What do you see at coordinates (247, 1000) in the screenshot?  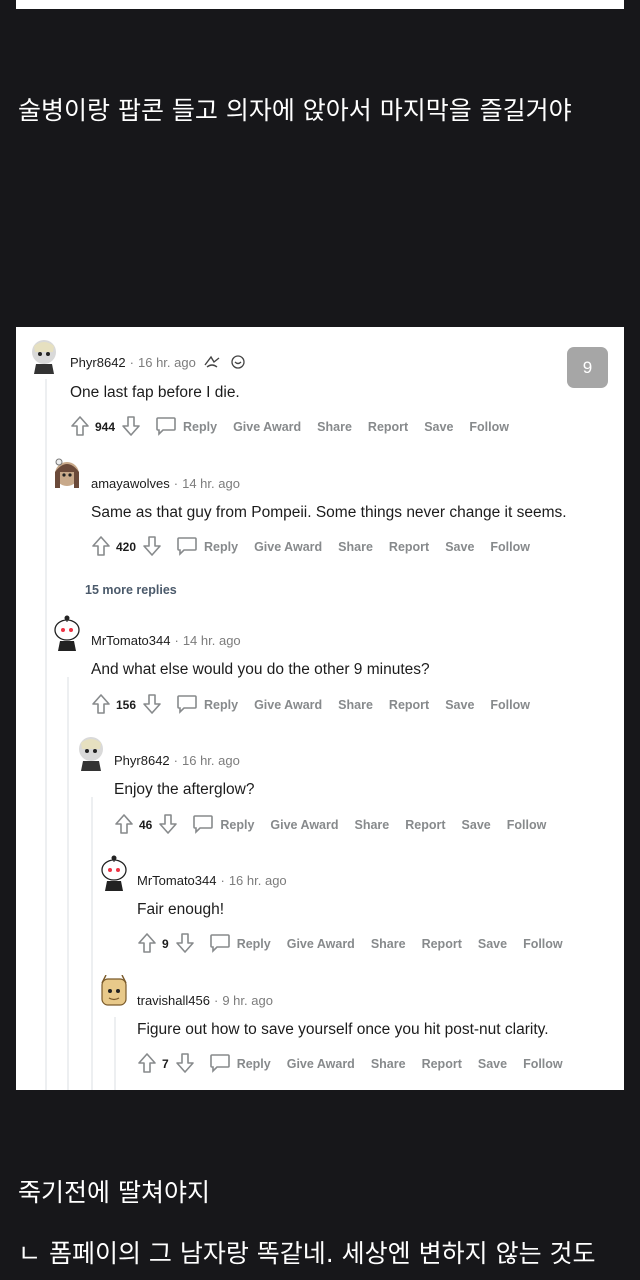 I see `timestamp: 9 hr. ago` at bounding box center [247, 1000].